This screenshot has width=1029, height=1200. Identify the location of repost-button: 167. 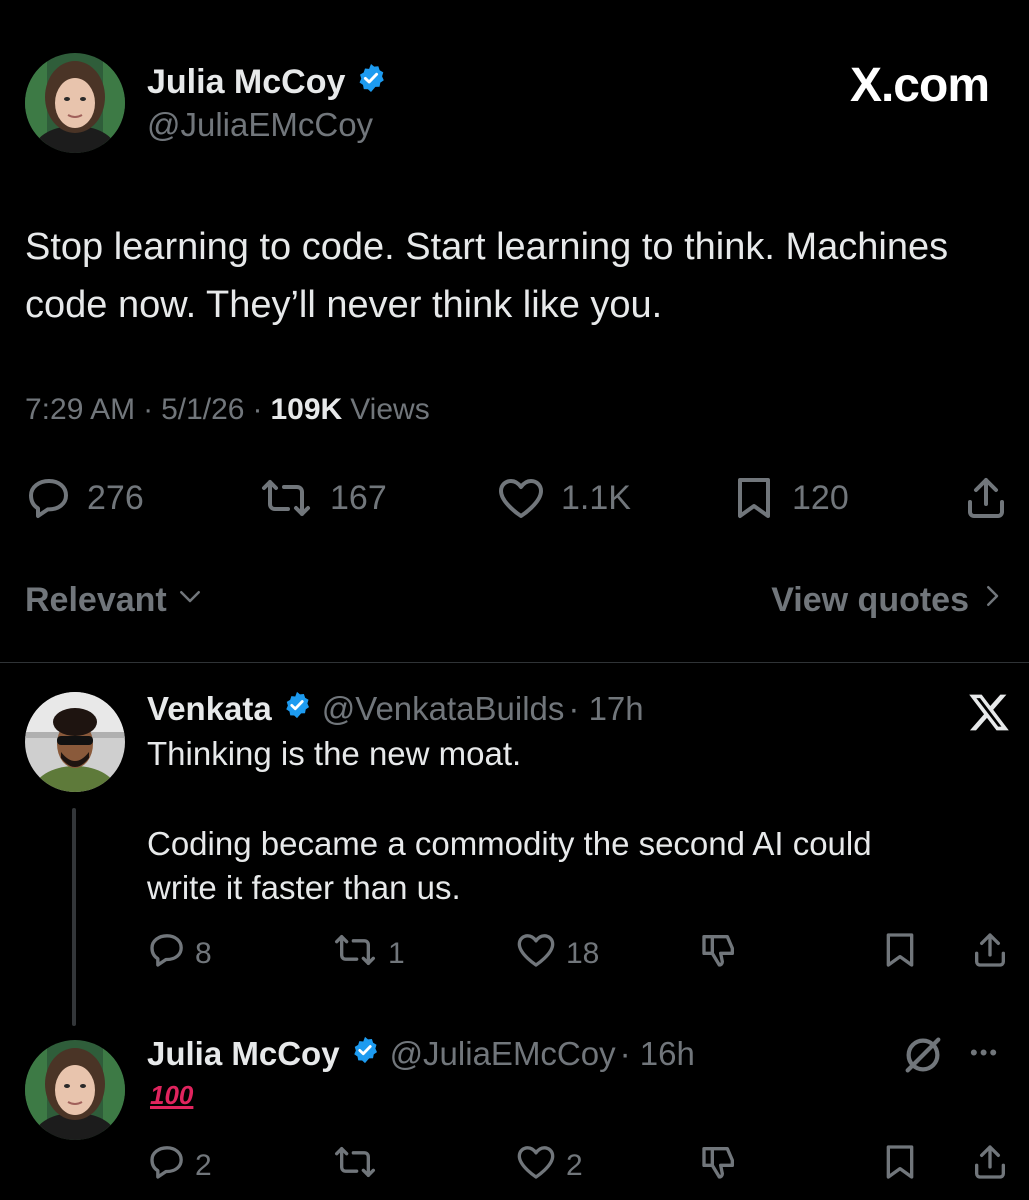
(321, 498).